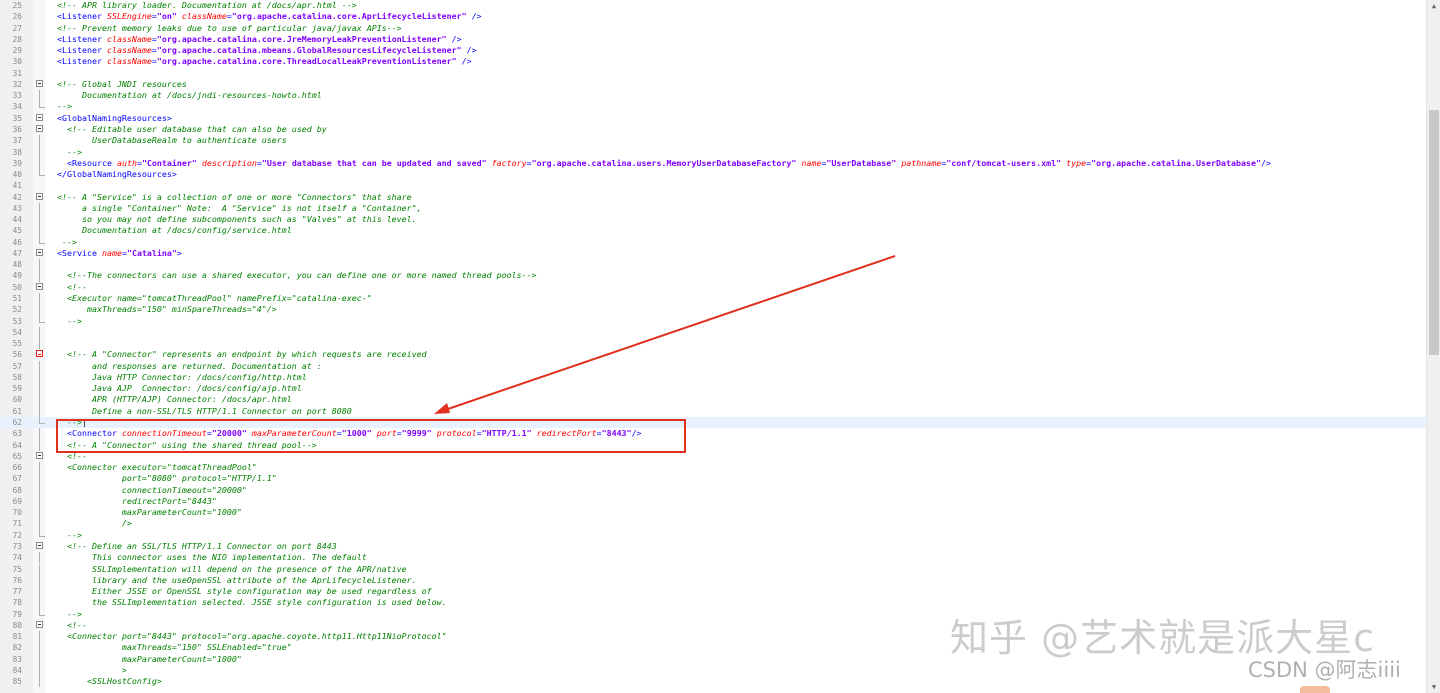 The width and height of the screenshot is (1440, 693). I want to click on line-number: 77, so click(17, 592).